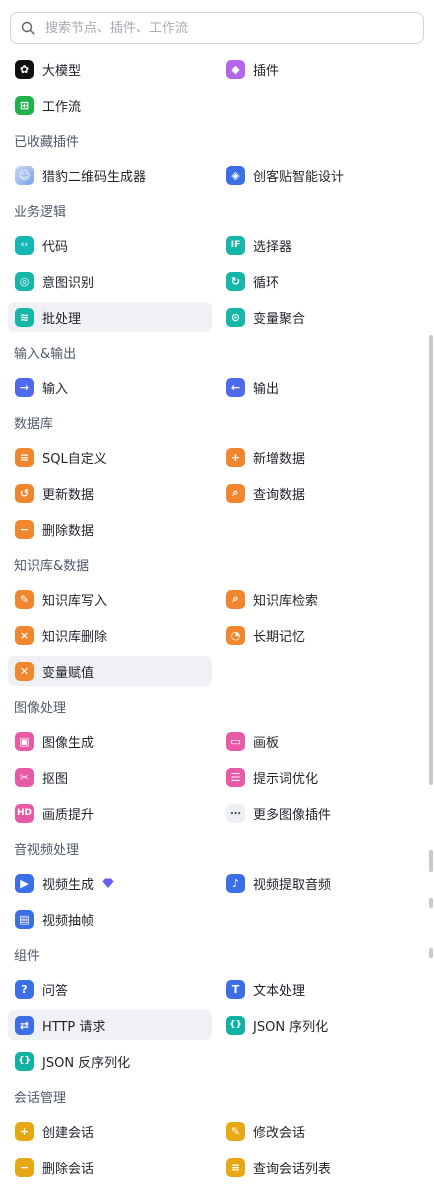  Describe the element at coordinates (235, 281) in the screenshot. I see `loop-icon: ↻` at that location.